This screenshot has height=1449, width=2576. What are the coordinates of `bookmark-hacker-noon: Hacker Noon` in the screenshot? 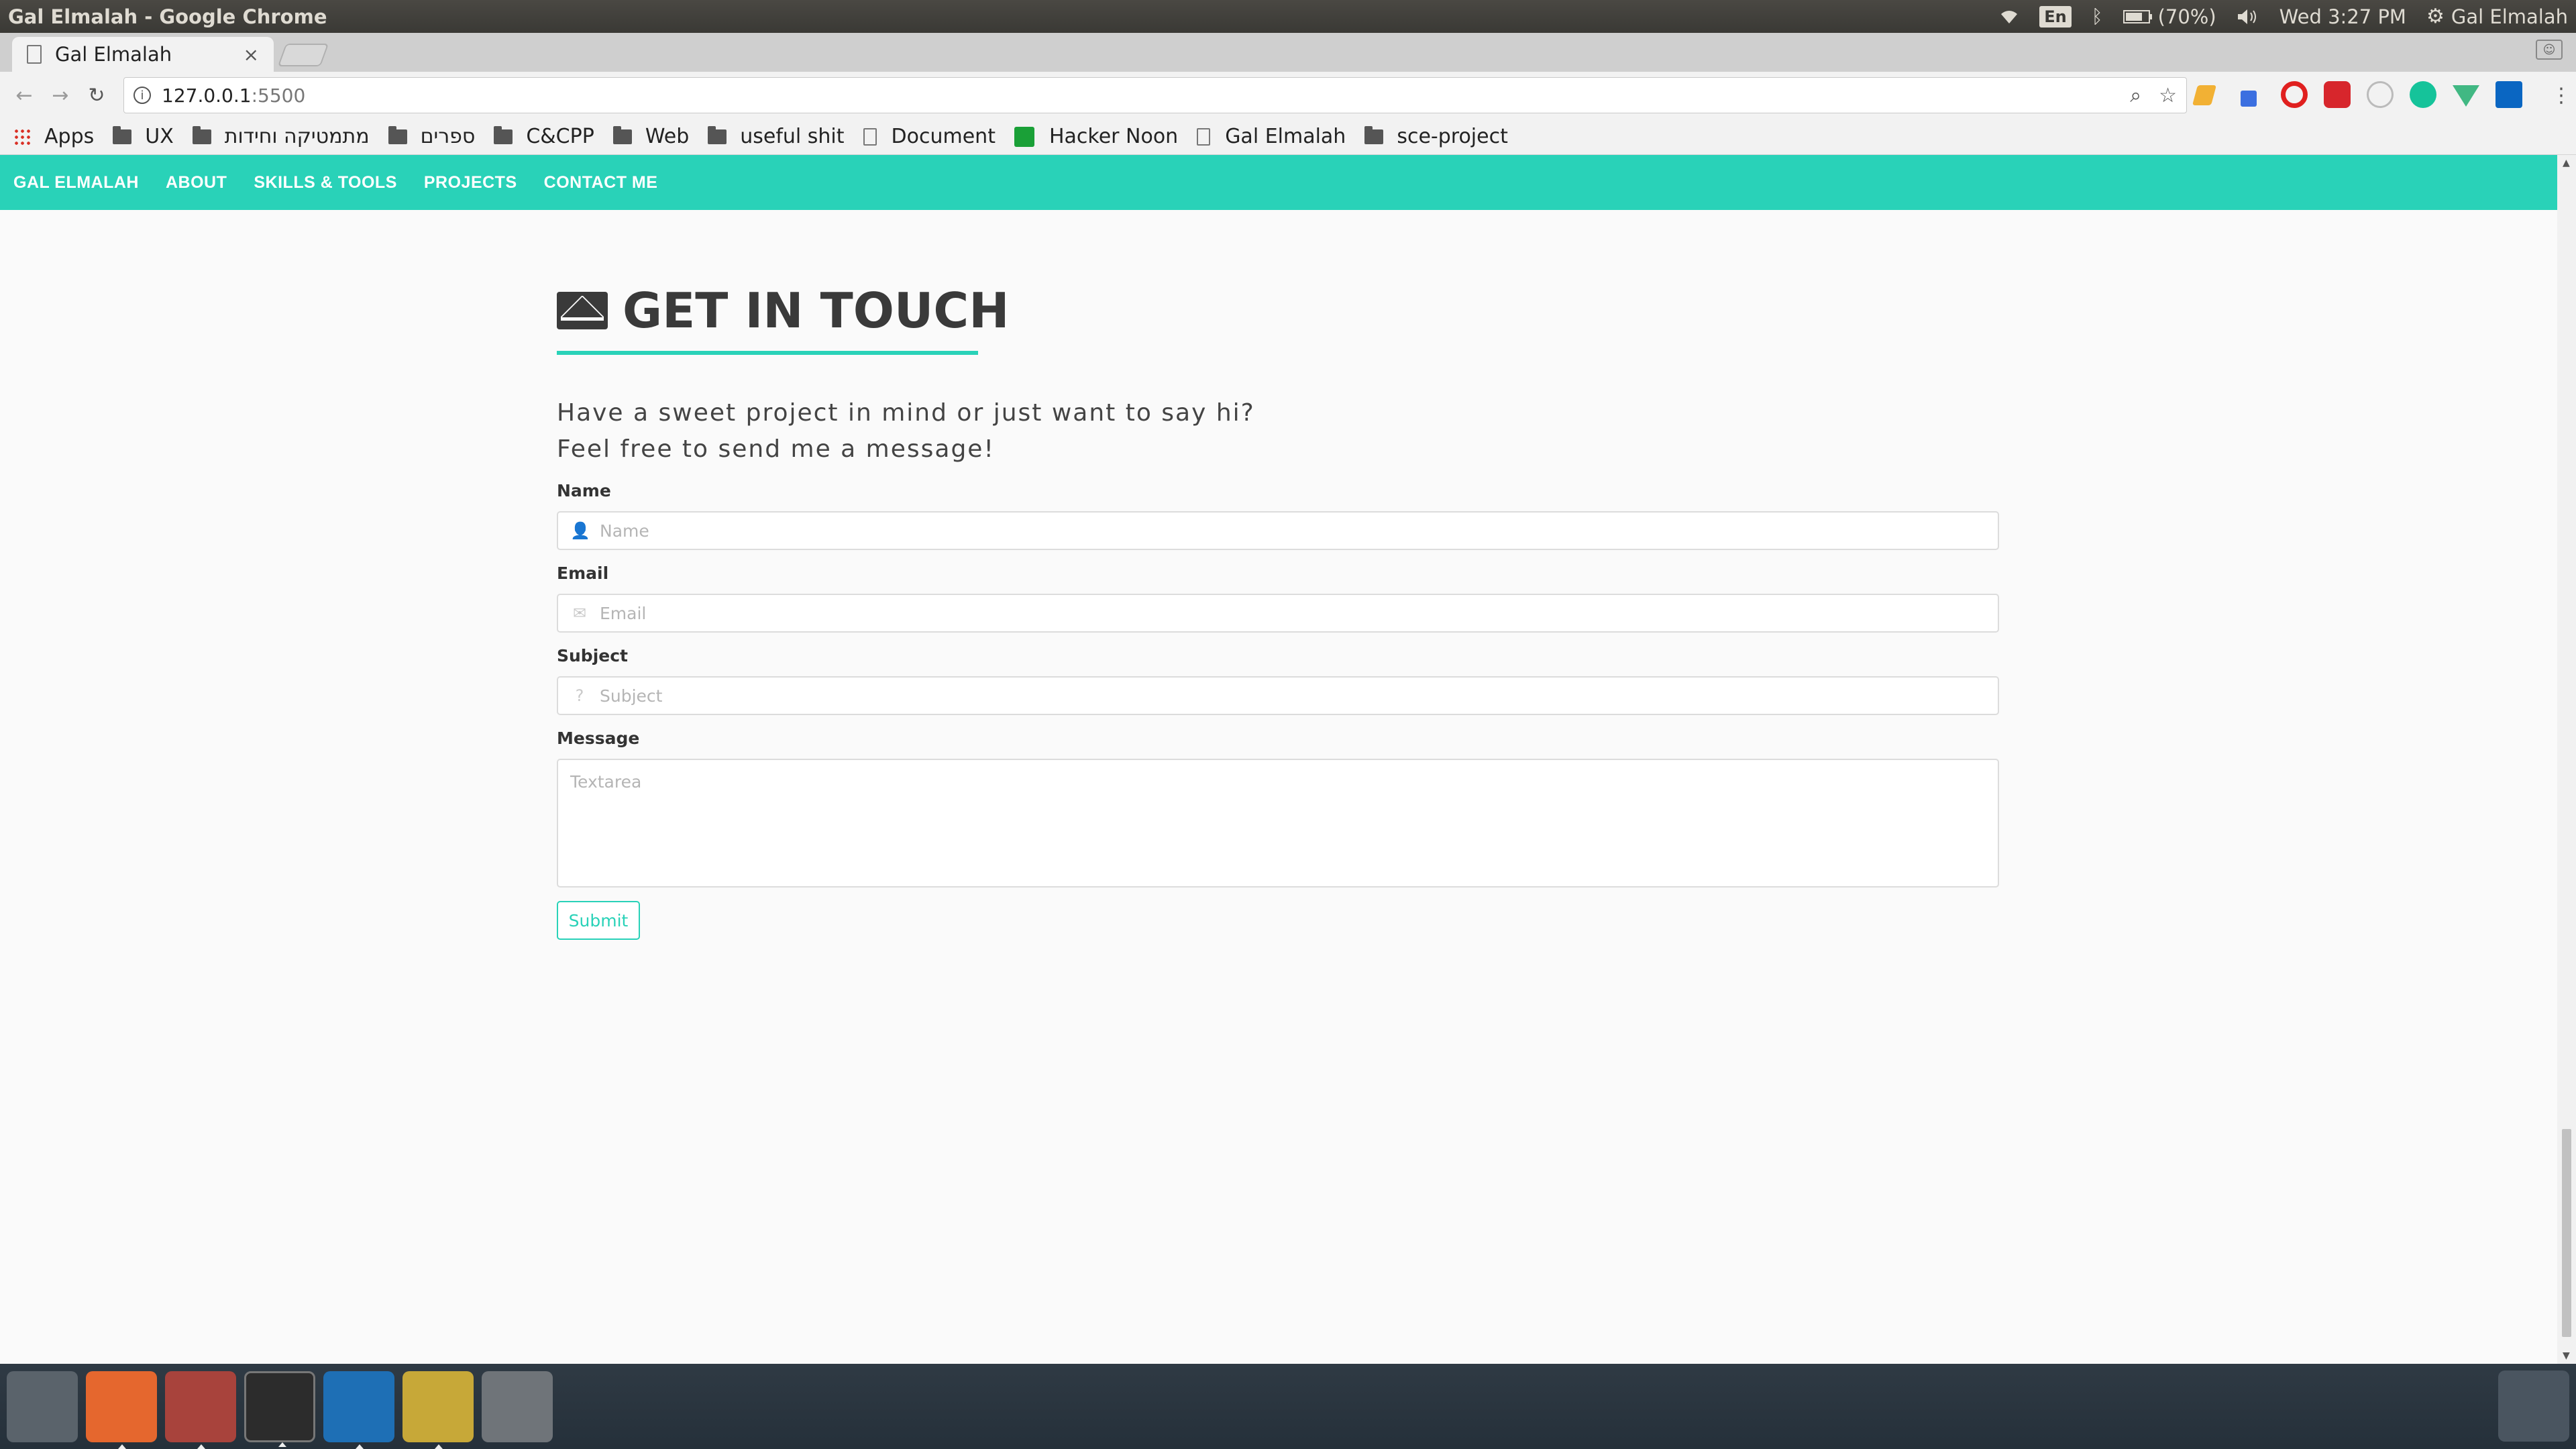 It's located at (1096, 136).